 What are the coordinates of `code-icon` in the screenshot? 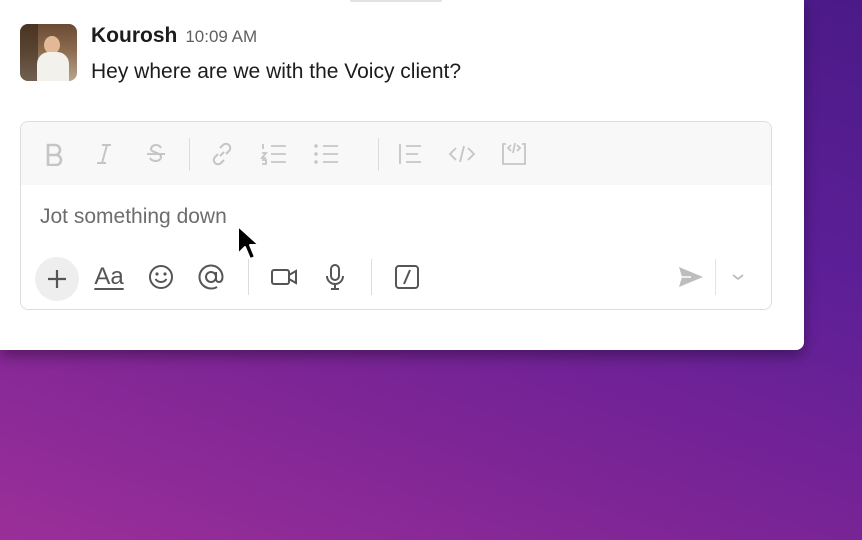 It's located at (462, 154).